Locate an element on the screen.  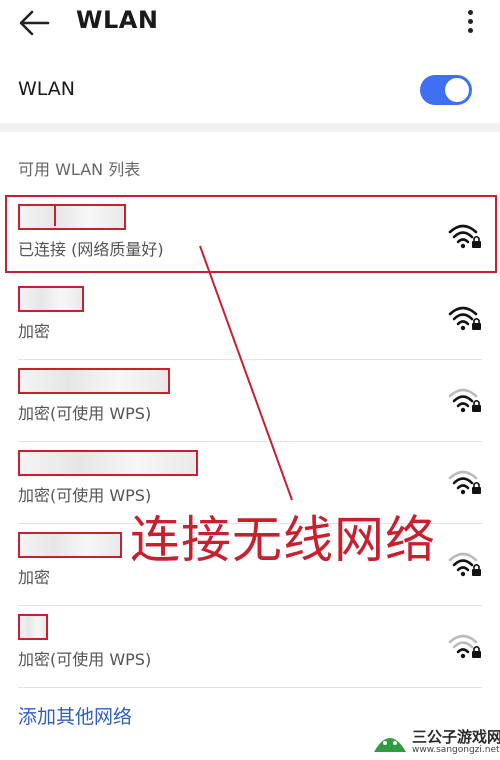
top-bar: WLAN is located at coordinates (250, 25).